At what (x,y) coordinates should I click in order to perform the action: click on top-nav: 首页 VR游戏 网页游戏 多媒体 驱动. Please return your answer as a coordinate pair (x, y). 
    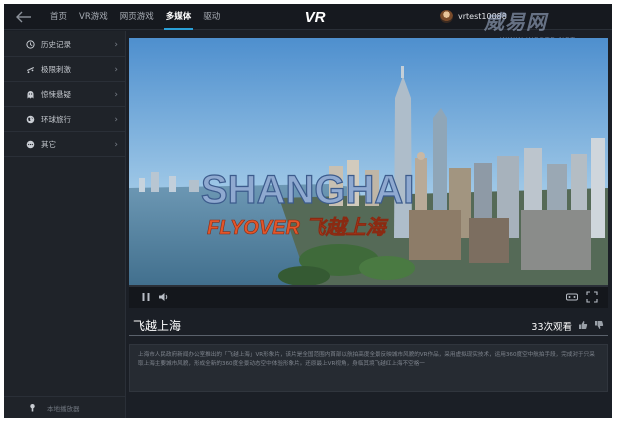
    Looking at the image, I should click on (135, 17).